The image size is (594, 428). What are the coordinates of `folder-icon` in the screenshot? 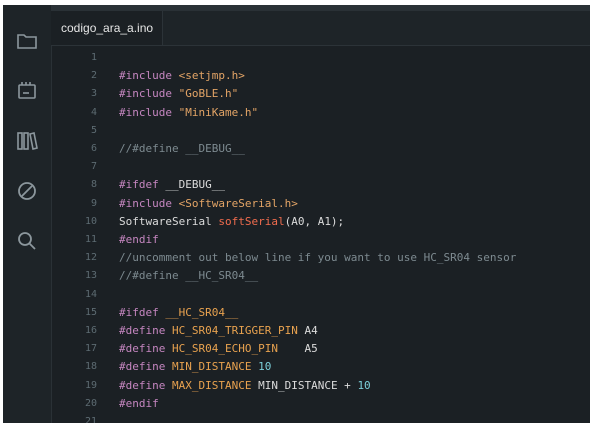 It's located at (27, 41).